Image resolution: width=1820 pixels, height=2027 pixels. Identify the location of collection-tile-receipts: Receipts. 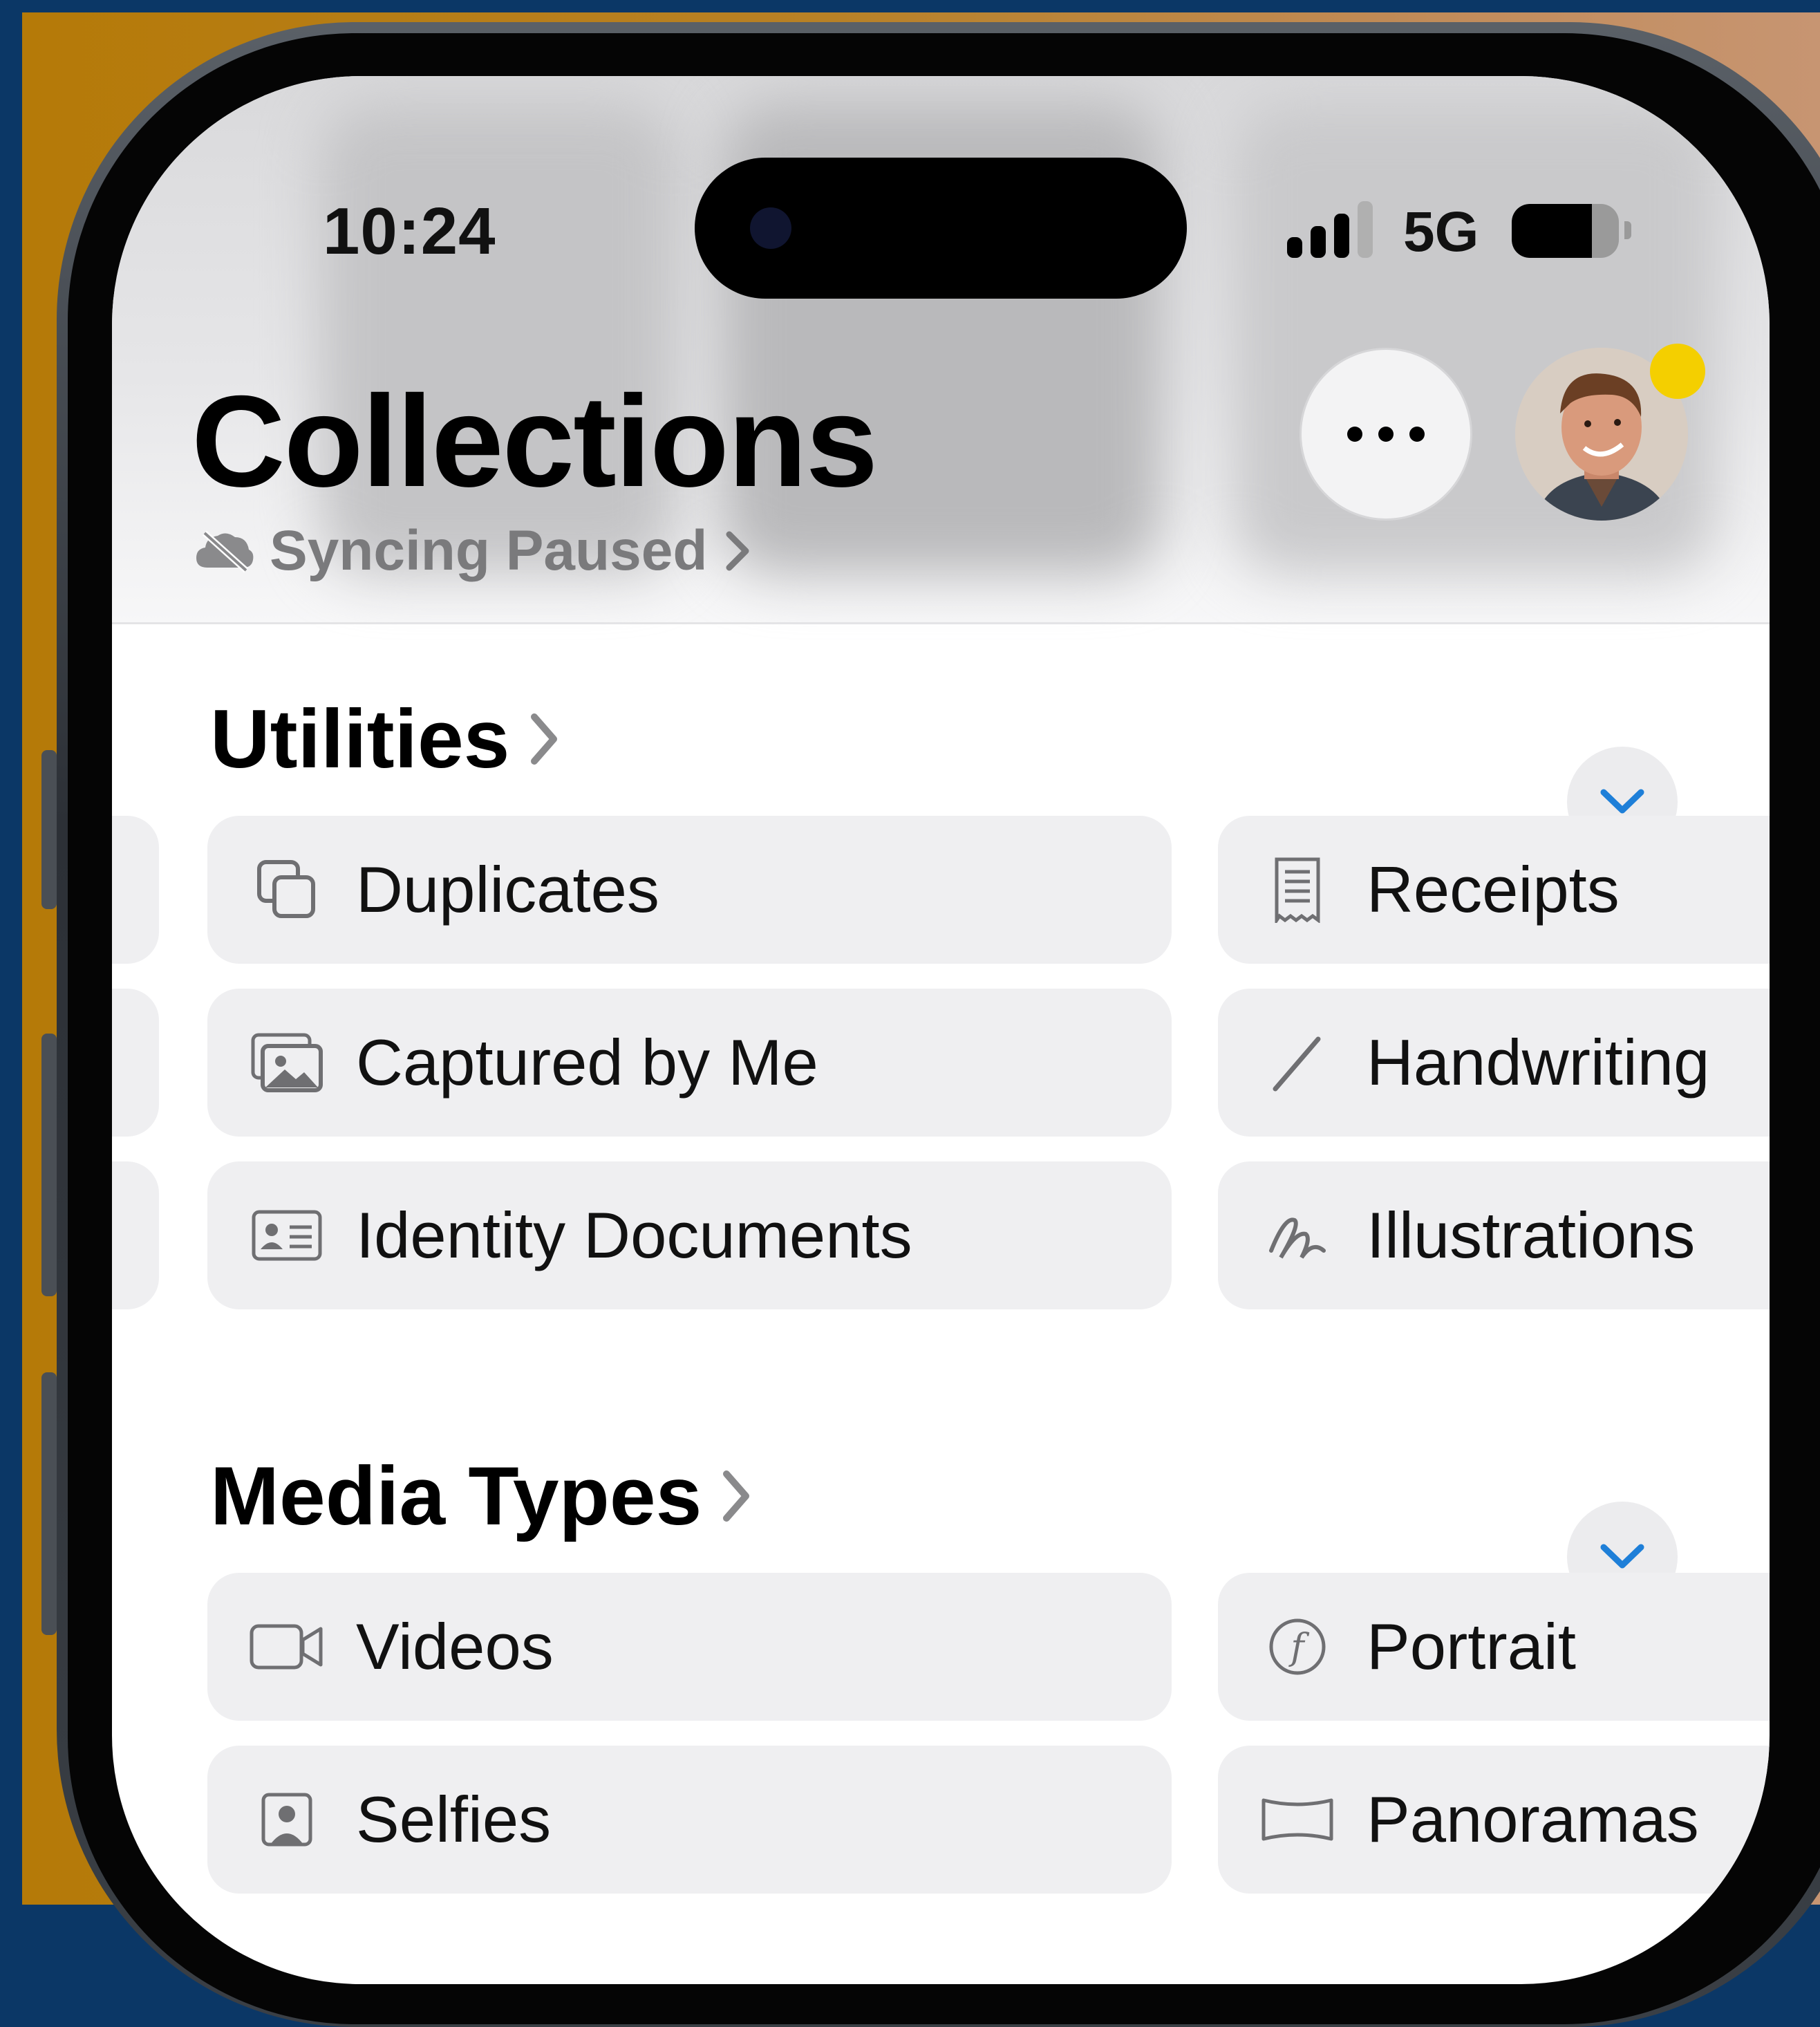
(1494, 890).